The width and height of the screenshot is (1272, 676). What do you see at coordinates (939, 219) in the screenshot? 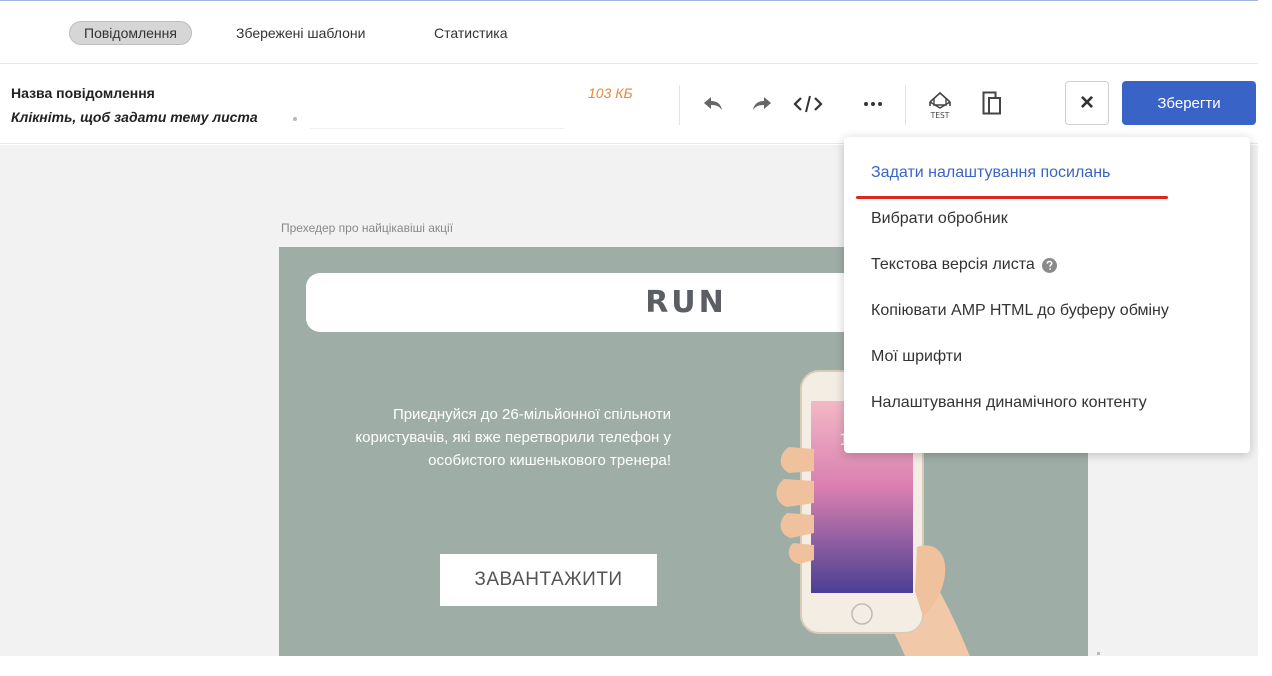
I see `menu-item-choose-handler: Вибрати обробник` at bounding box center [939, 219].